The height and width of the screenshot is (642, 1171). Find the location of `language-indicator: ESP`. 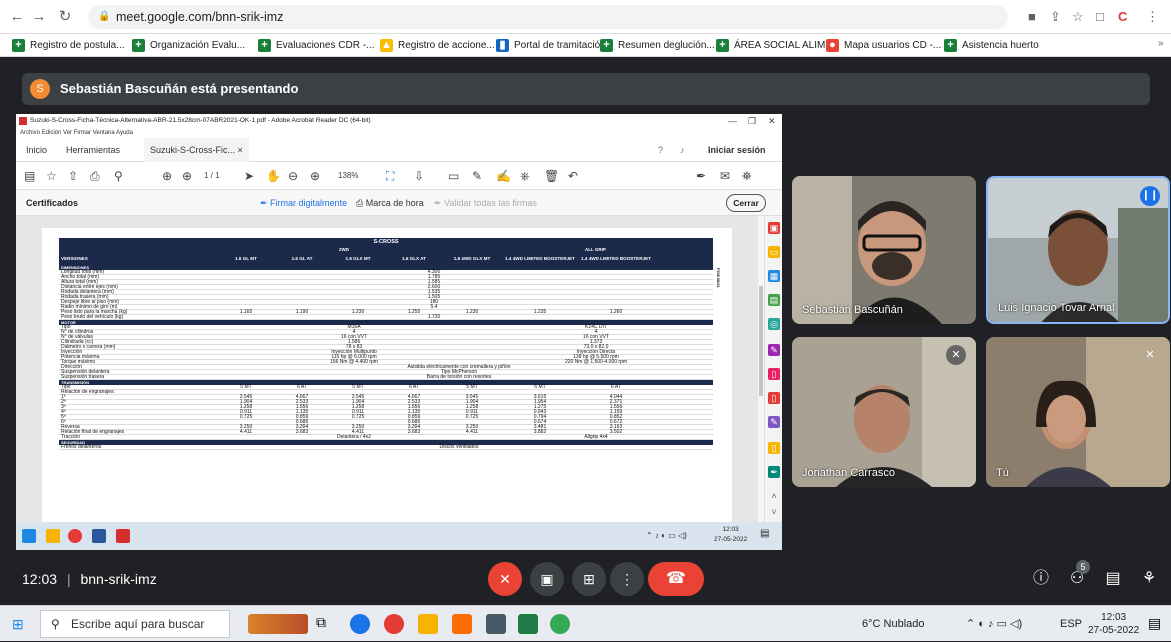

language-indicator: ESP is located at coordinates (1071, 624).